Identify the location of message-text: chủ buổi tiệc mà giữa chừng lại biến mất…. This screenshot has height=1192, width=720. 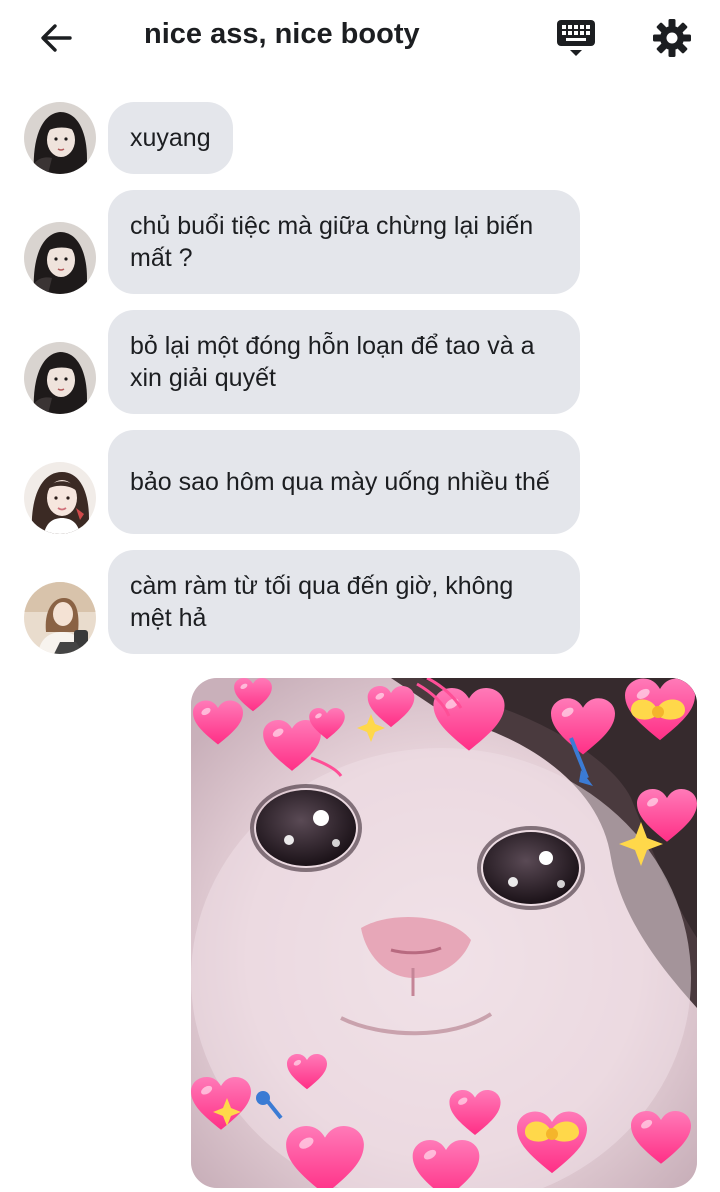
(332, 242).